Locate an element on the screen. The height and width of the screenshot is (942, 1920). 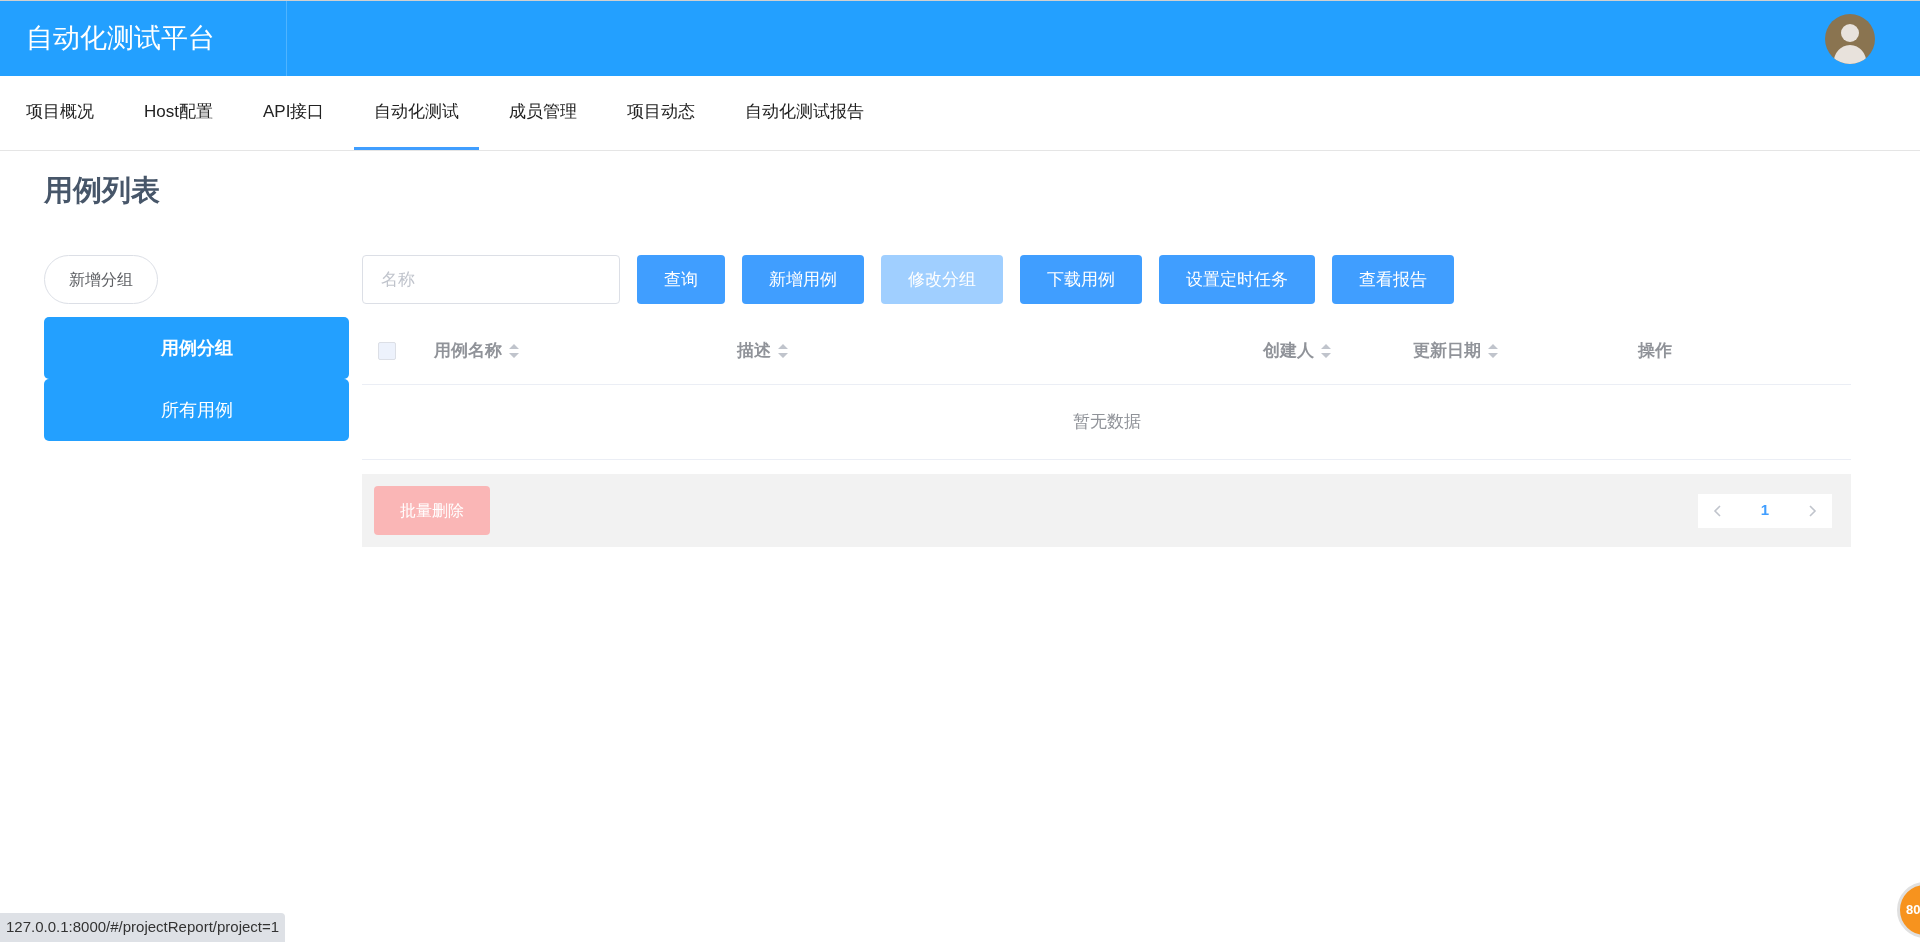
column-header: 用例名称 is located at coordinates (468, 350).